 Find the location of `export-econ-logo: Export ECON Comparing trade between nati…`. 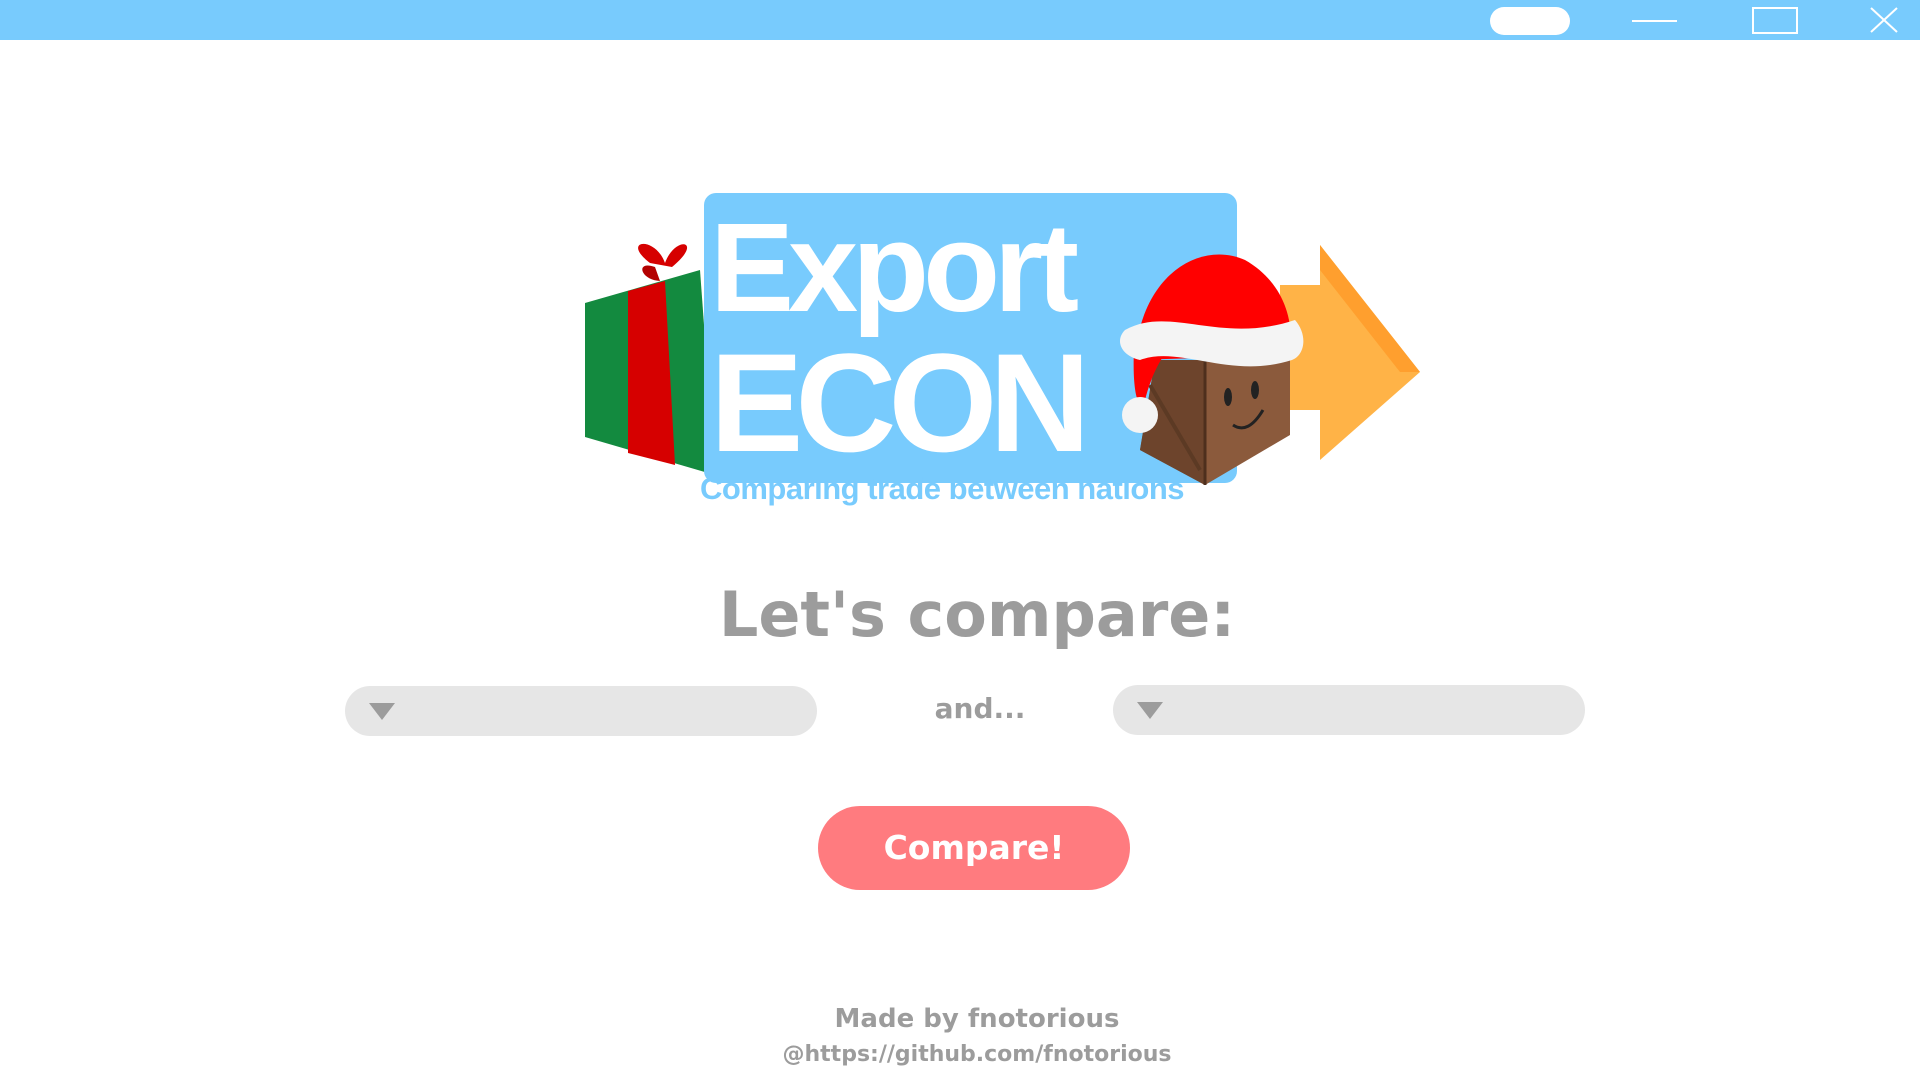

export-econ-logo: Export ECON Comparing trade between nati… is located at coordinates (1002, 350).